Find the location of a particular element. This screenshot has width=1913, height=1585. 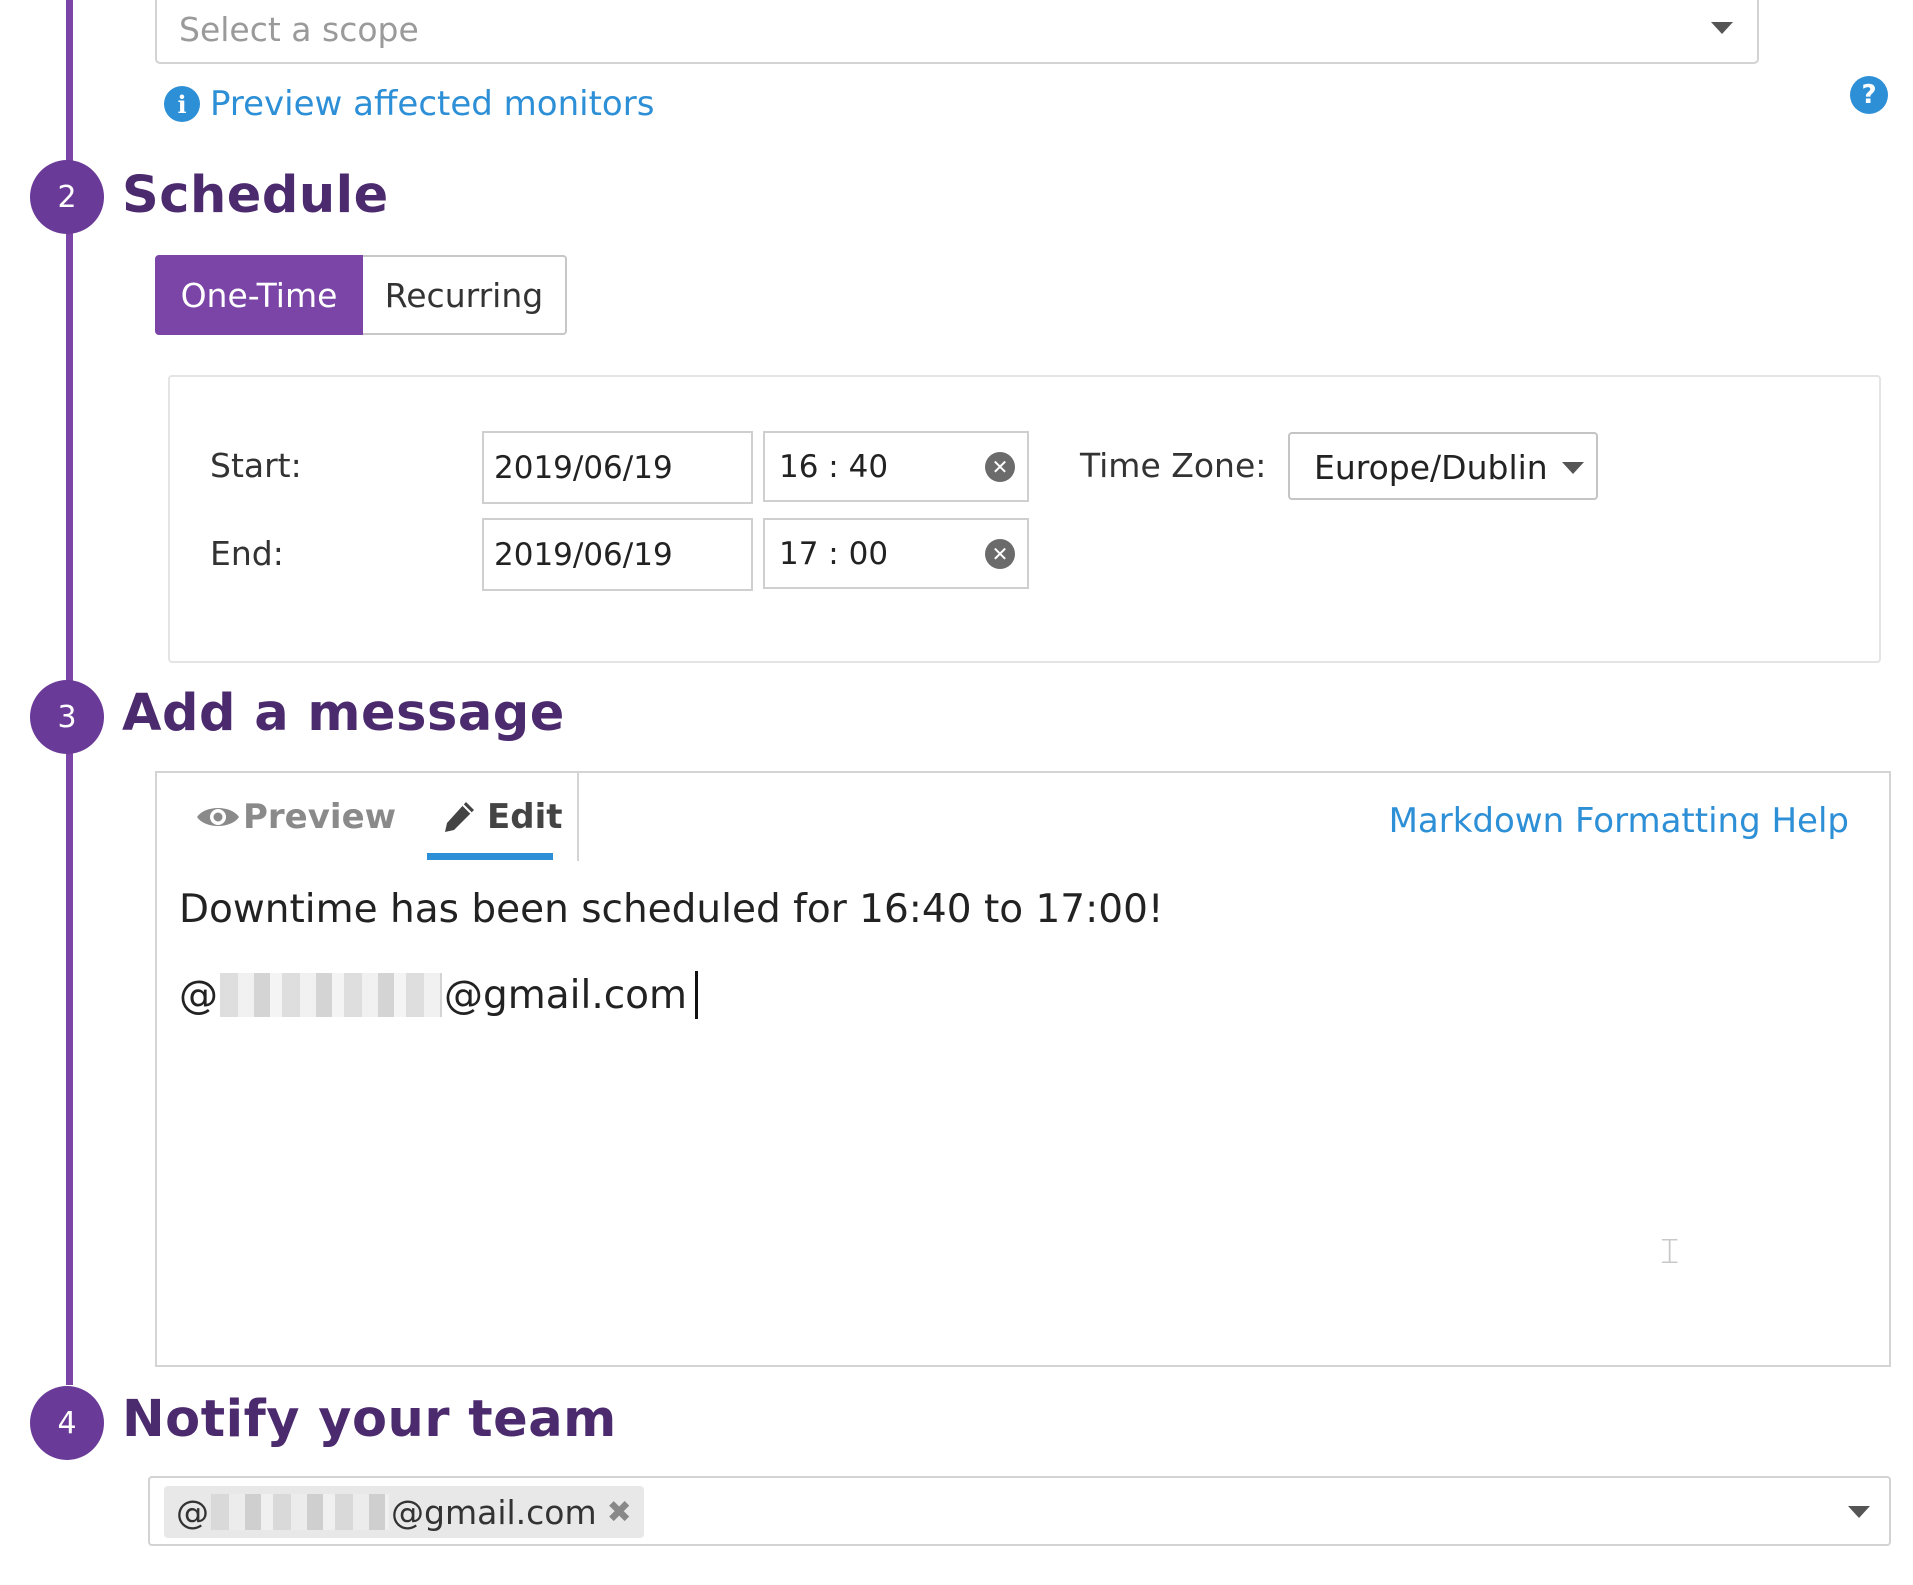

schedule-mode-toggle: One-Time Recurring is located at coordinates (361, 295).